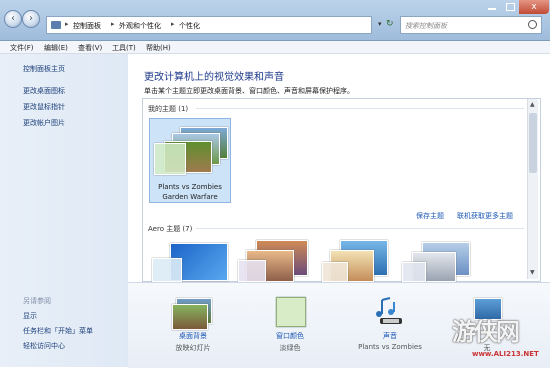 This screenshot has height=368, width=550. I want to click on sounds-sub: Plants vs Zombies, so click(390, 347).